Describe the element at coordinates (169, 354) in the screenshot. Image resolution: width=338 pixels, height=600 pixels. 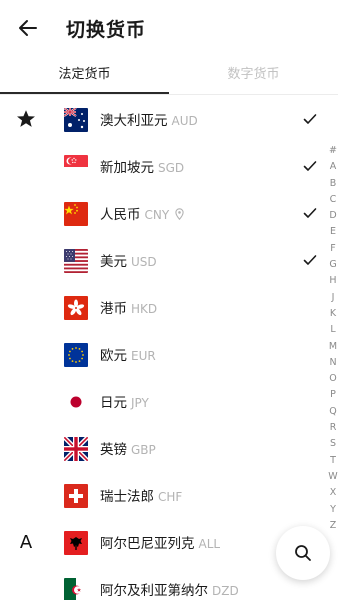
I see `currency-row-eur: 欧元 EUR` at that location.